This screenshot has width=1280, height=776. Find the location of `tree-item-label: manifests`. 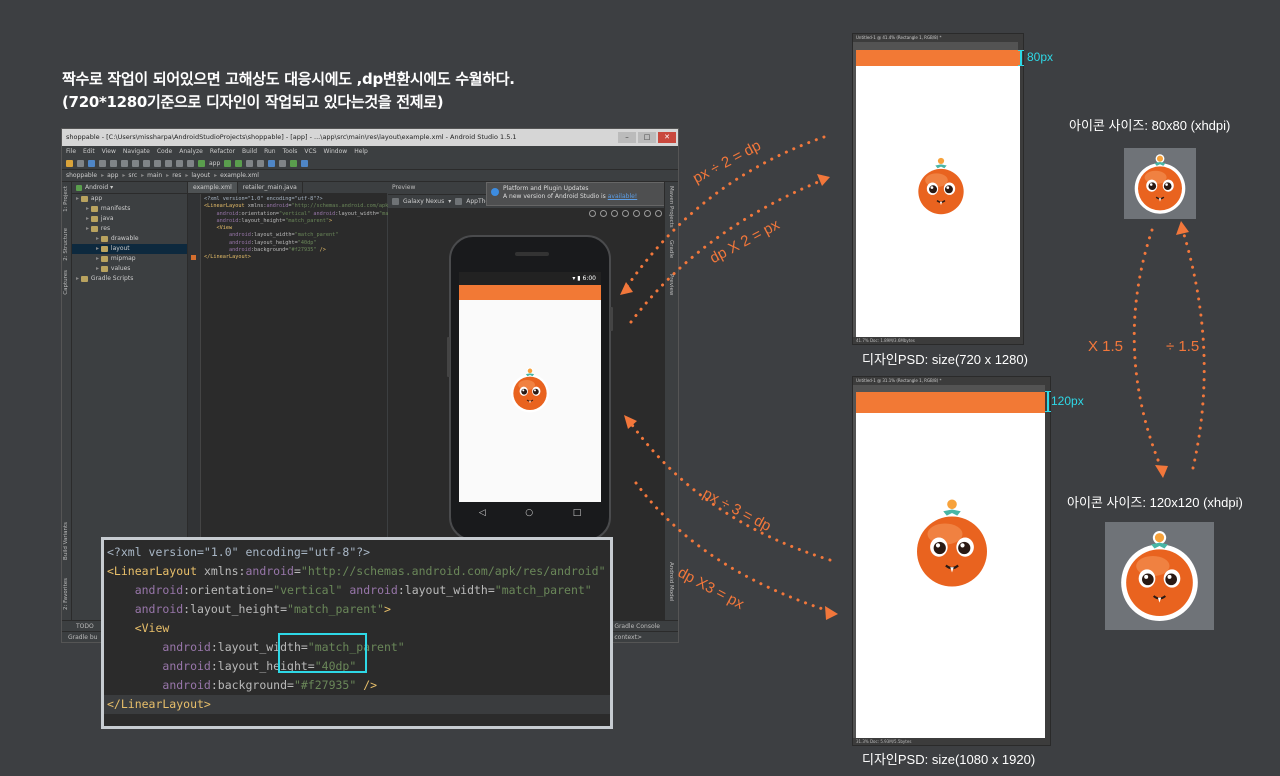

tree-item-label: manifests is located at coordinates (115, 208).